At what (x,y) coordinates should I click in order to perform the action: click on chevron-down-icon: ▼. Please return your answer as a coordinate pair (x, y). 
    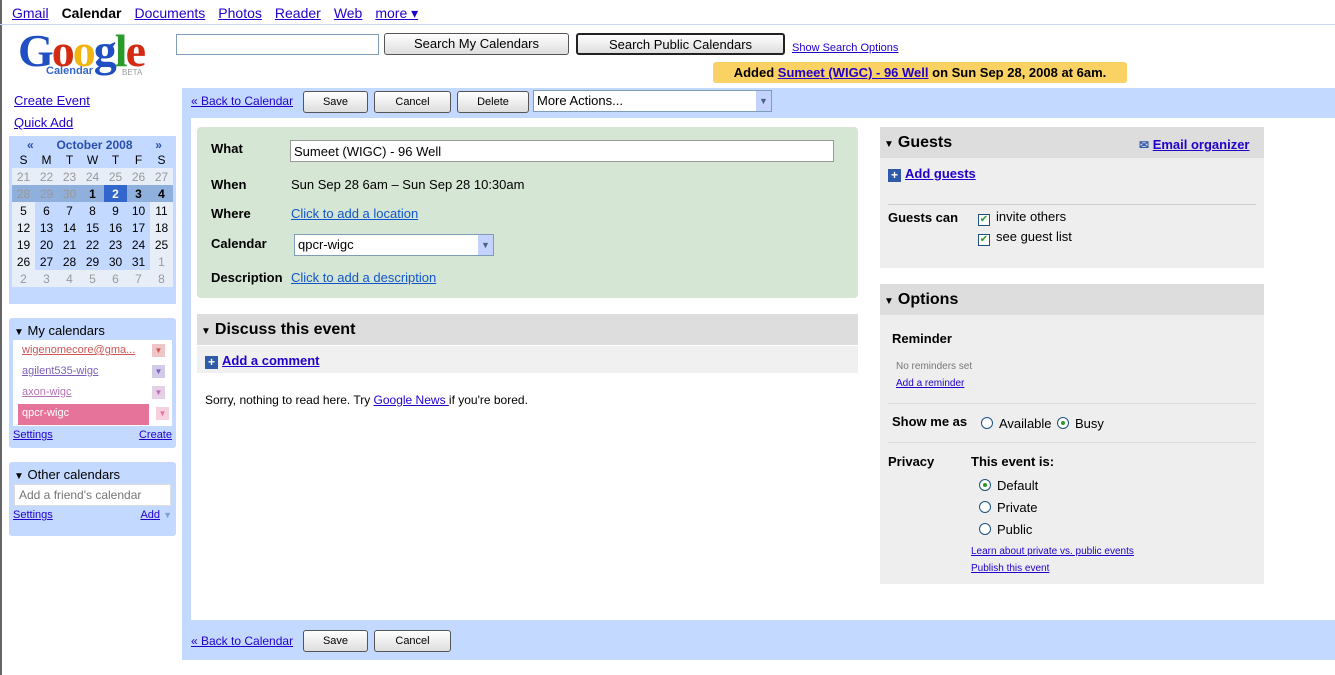
    Looking at the image, I should click on (167, 515).